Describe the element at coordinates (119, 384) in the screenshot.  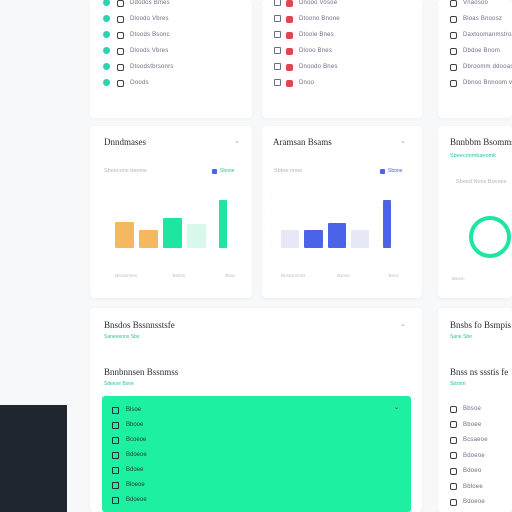
I see `section-2-link: Sdeese Bsne` at that location.